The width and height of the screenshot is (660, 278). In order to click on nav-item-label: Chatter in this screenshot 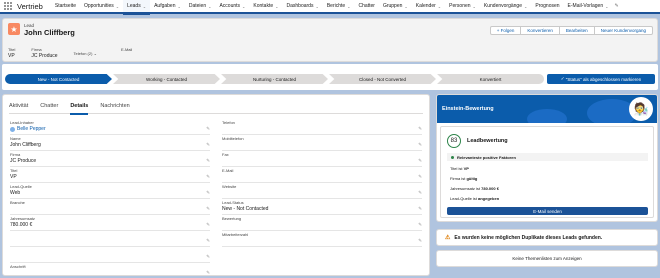, I will do `click(367, 6)`.